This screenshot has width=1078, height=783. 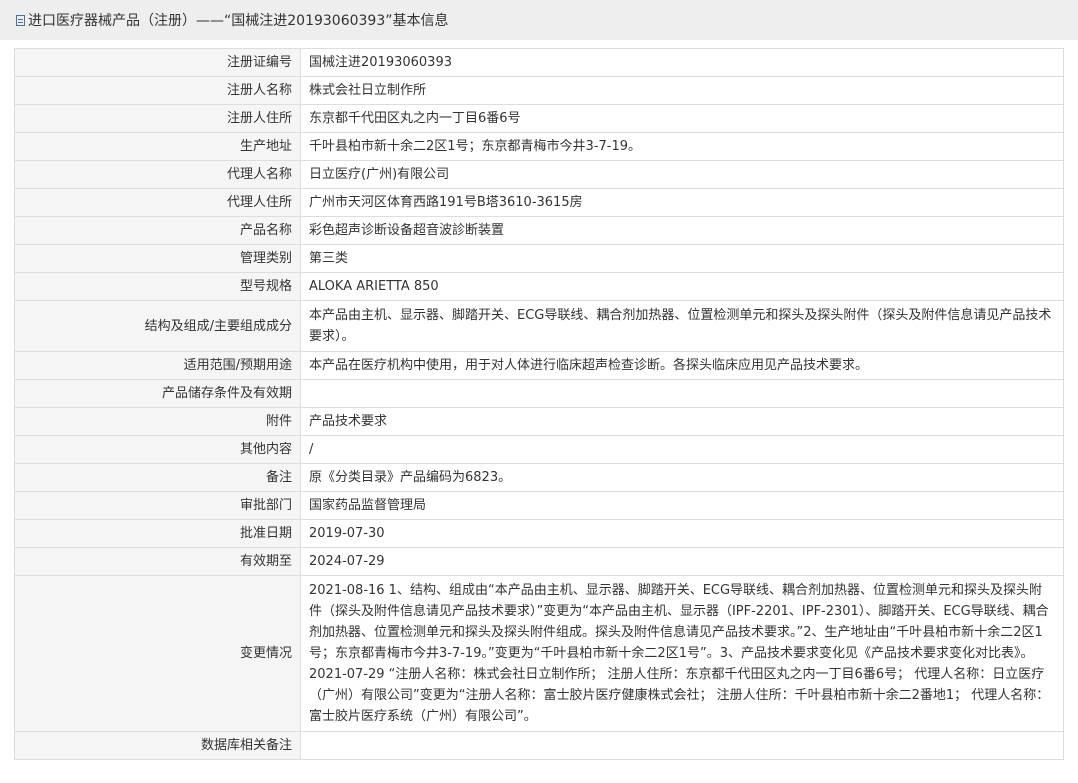 What do you see at coordinates (682, 286) in the screenshot?
I see `row-value: ALOKA ARIETTA 850` at bounding box center [682, 286].